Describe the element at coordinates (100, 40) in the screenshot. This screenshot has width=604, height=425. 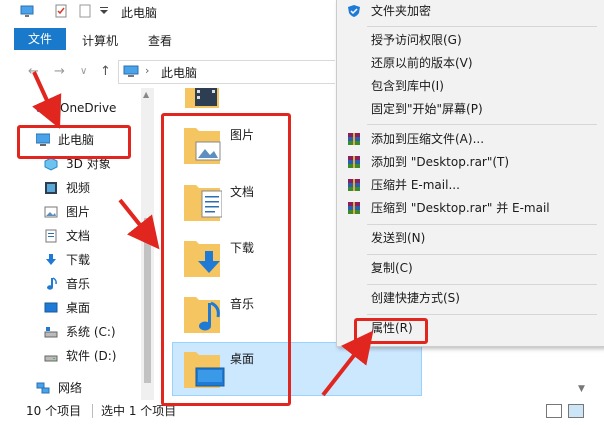
I see `tab-computer: 计算机` at that location.